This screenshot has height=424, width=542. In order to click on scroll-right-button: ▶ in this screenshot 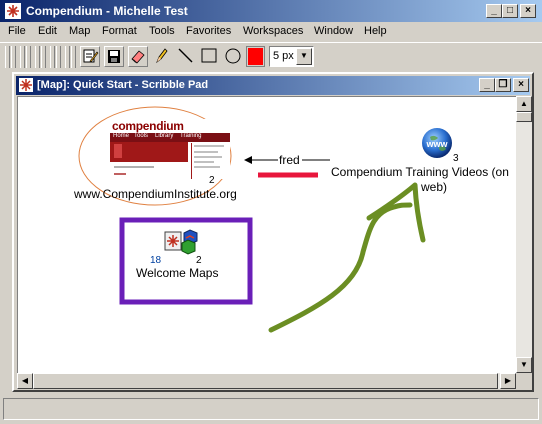, I will do `click(508, 381)`.